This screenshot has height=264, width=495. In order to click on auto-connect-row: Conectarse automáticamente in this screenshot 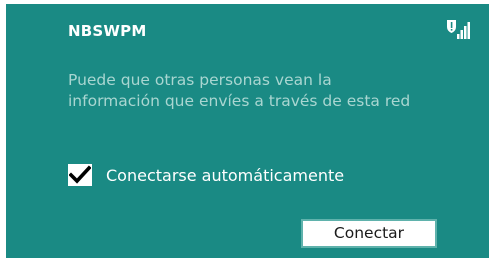, I will do `click(206, 175)`.